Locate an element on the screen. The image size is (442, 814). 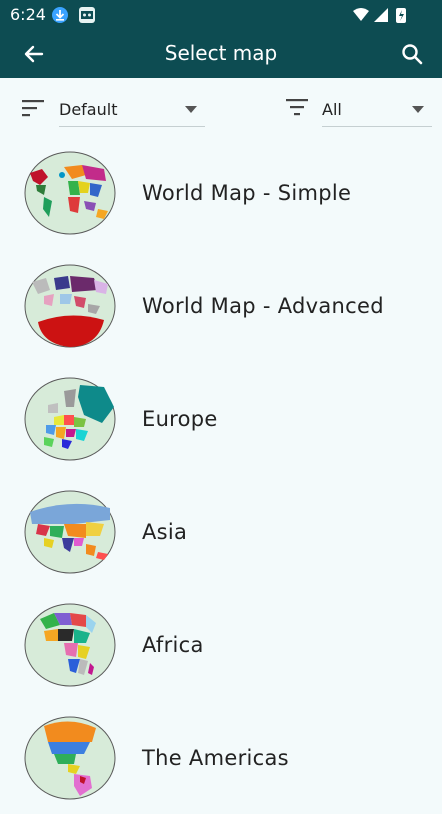
wifi-icon is located at coordinates (361, 14).